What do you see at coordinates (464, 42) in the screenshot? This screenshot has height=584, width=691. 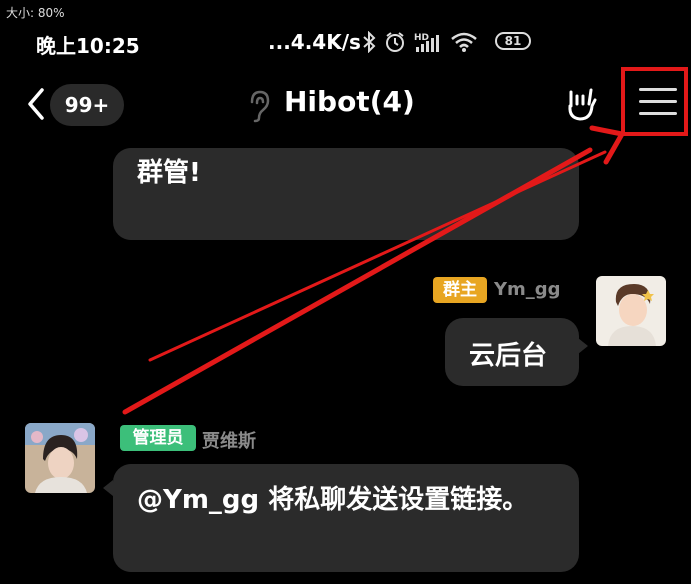 I see `wifi-icon` at bounding box center [464, 42].